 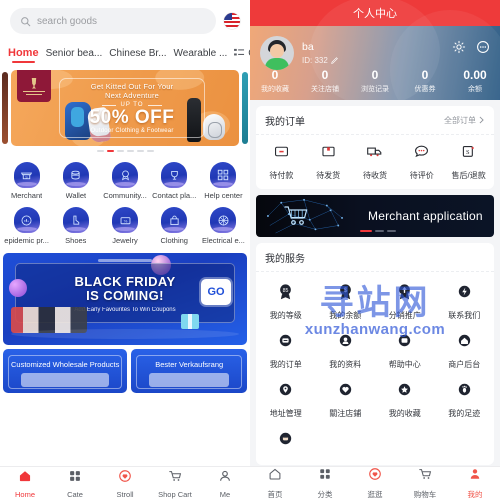 What do you see at coordinates (425, 476) in the screenshot?
I see `cart-icon` at bounding box center [425, 476].